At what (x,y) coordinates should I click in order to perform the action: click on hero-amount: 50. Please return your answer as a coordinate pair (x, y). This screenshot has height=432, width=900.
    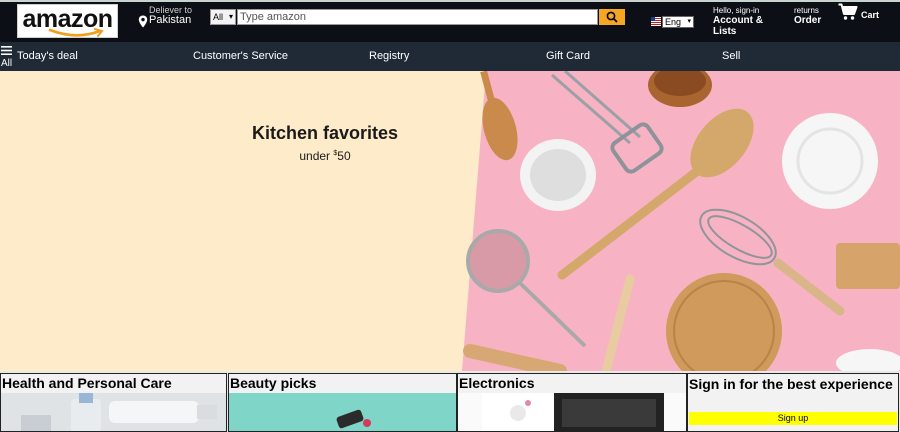
    Looking at the image, I should click on (344, 156).